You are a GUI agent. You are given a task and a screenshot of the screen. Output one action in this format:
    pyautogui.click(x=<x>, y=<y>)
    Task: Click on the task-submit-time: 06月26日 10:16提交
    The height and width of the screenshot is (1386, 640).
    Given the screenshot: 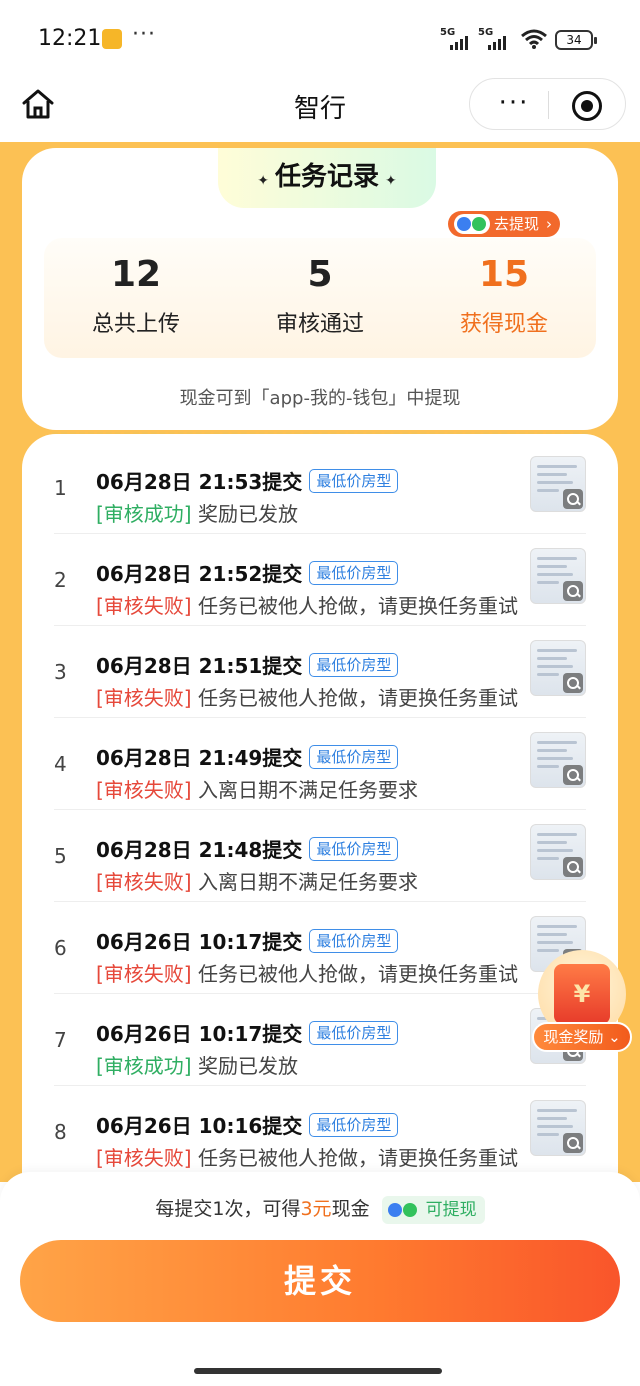 What is the action you would take?
    pyautogui.click(x=199, y=1126)
    